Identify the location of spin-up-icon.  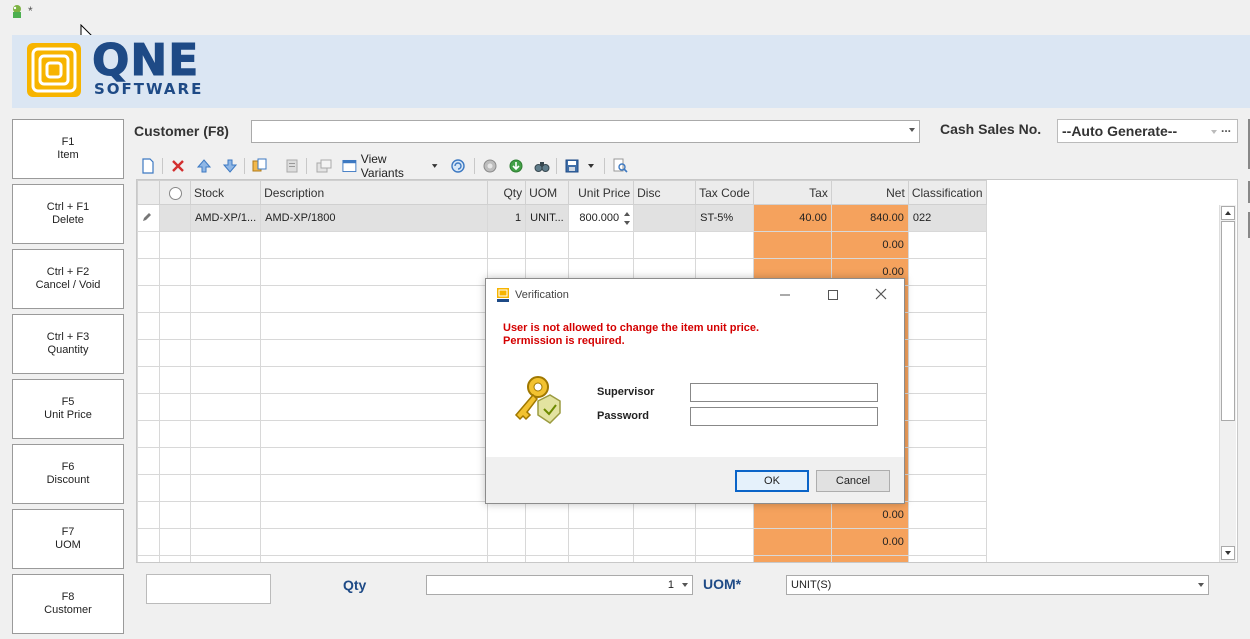
(627, 214).